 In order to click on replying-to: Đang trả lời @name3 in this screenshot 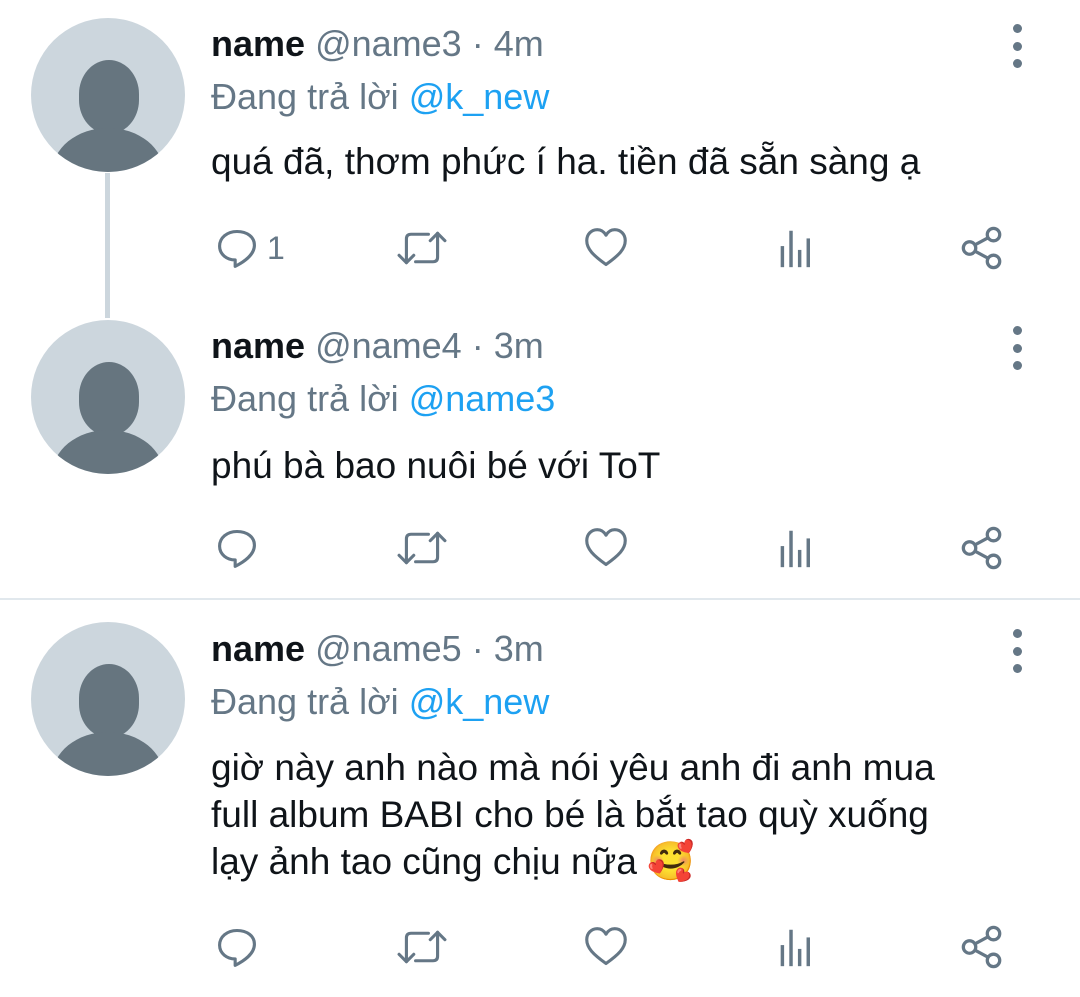, I will do `click(383, 399)`.